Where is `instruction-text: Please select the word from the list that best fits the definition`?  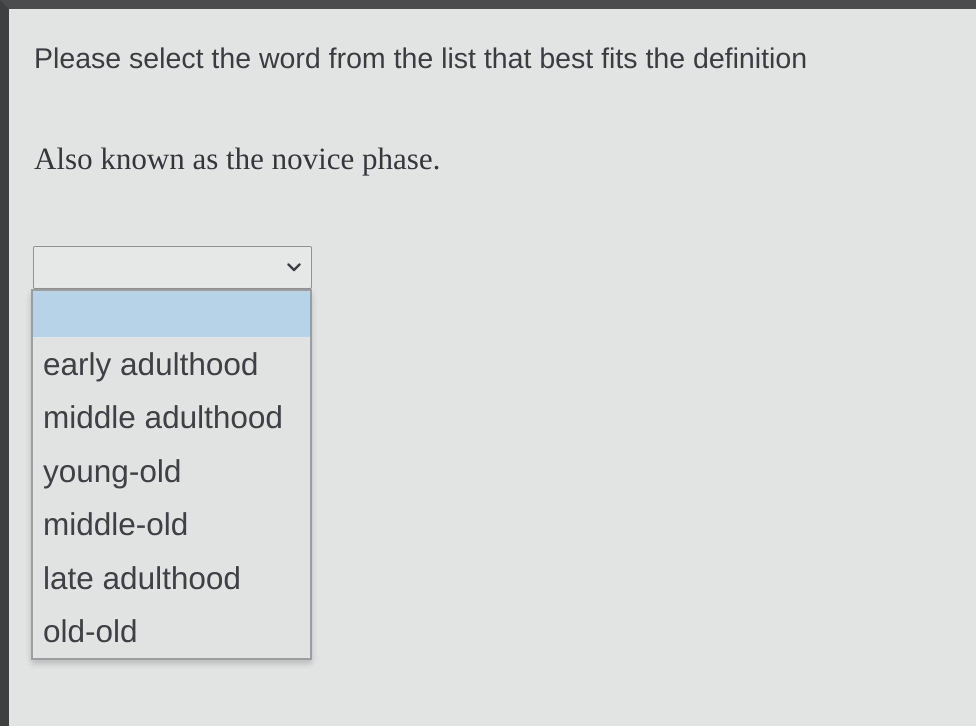 instruction-text: Please select the word from the list that best fits the definition is located at coordinates (421, 59).